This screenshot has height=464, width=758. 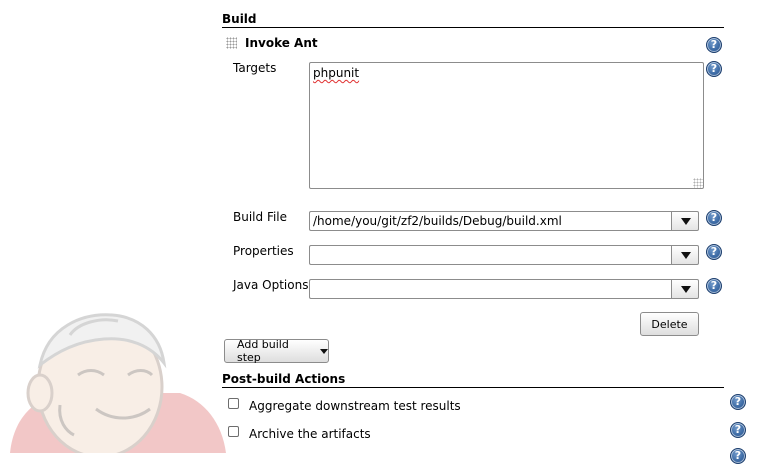 I want to click on java-options-help-icon: ?, so click(x=714, y=286).